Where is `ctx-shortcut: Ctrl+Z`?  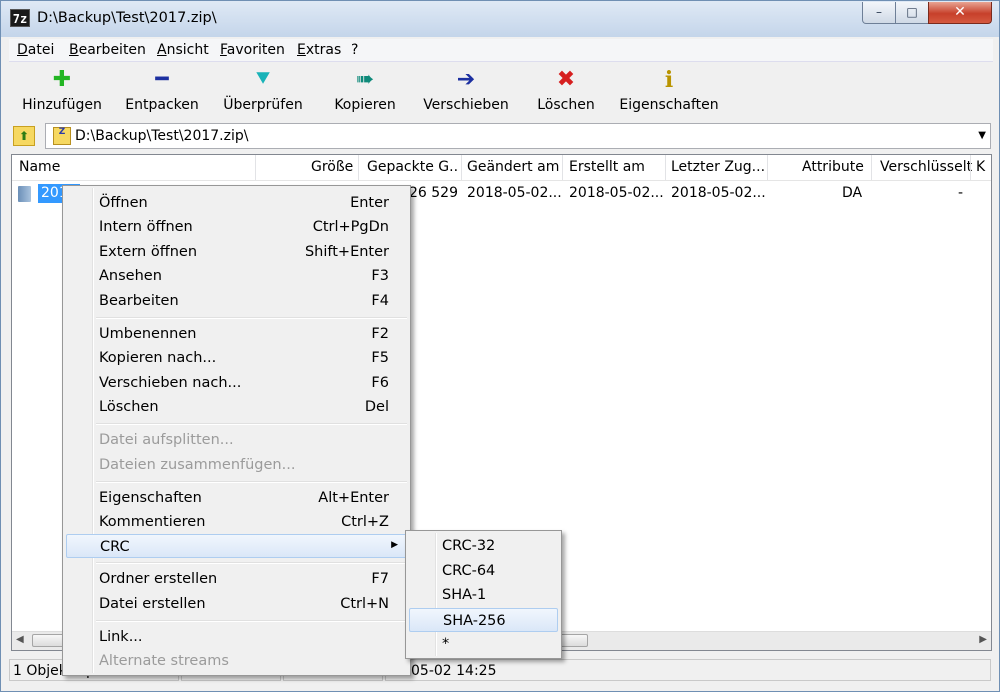 ctx-shortcut: Ctrl+Z is located at coordinates (365, 522).